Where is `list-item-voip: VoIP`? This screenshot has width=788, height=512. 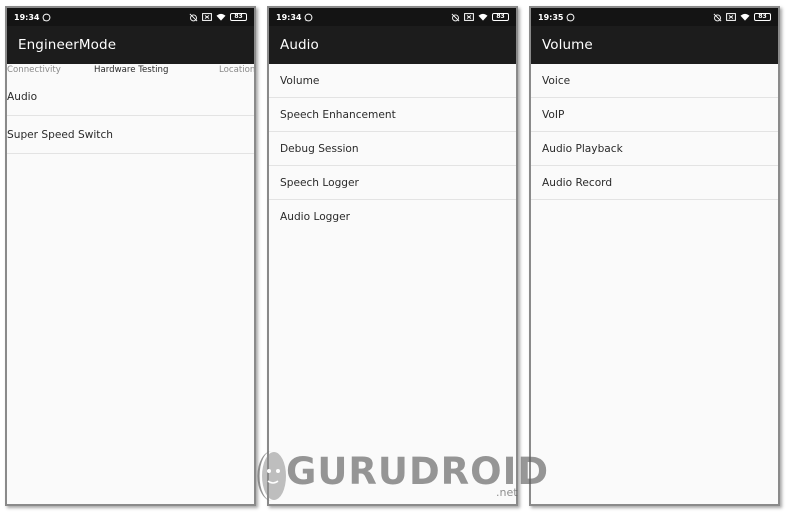
list-item-voip: VoIP is located at coordinates (654, 115).